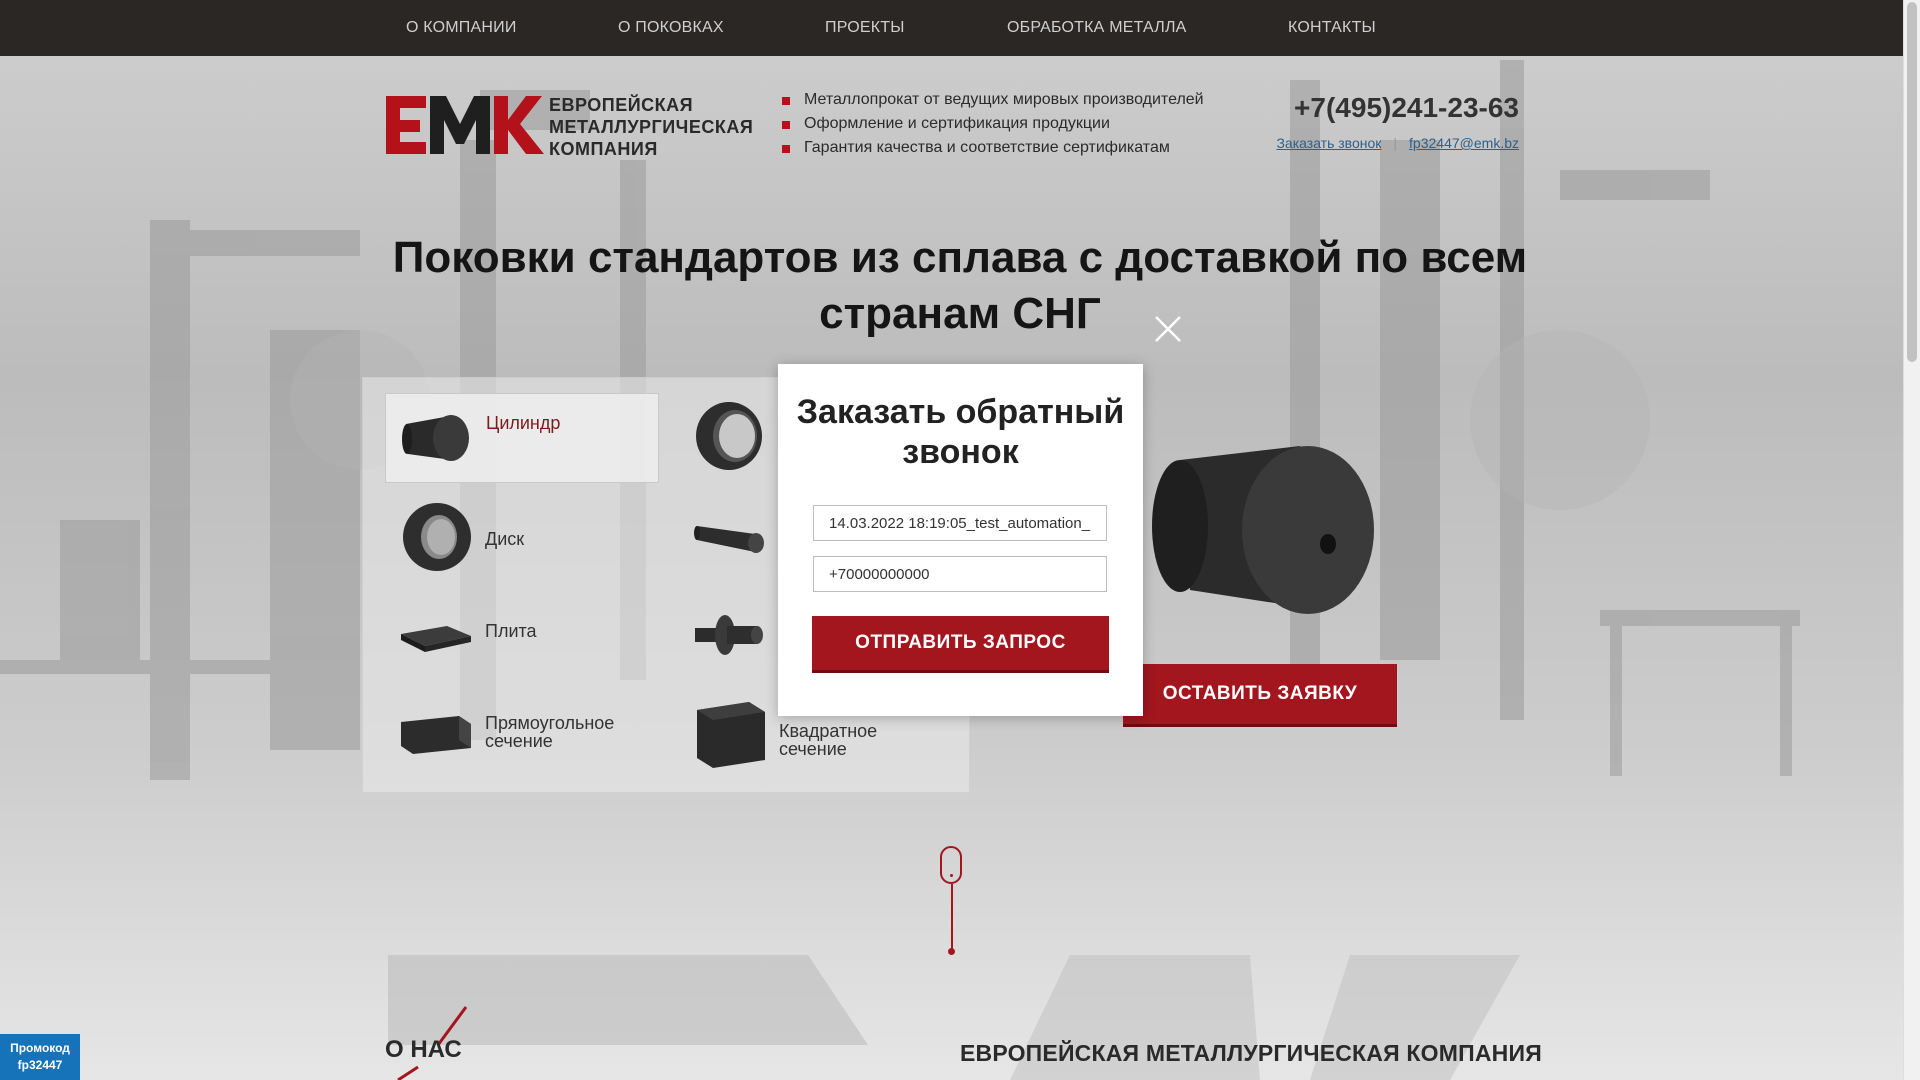 This screenshot has height=1080, width=1920. I want to click on send-request-button: ОТПРАВИТЬ ЗАПРОС, so click(960, 643).